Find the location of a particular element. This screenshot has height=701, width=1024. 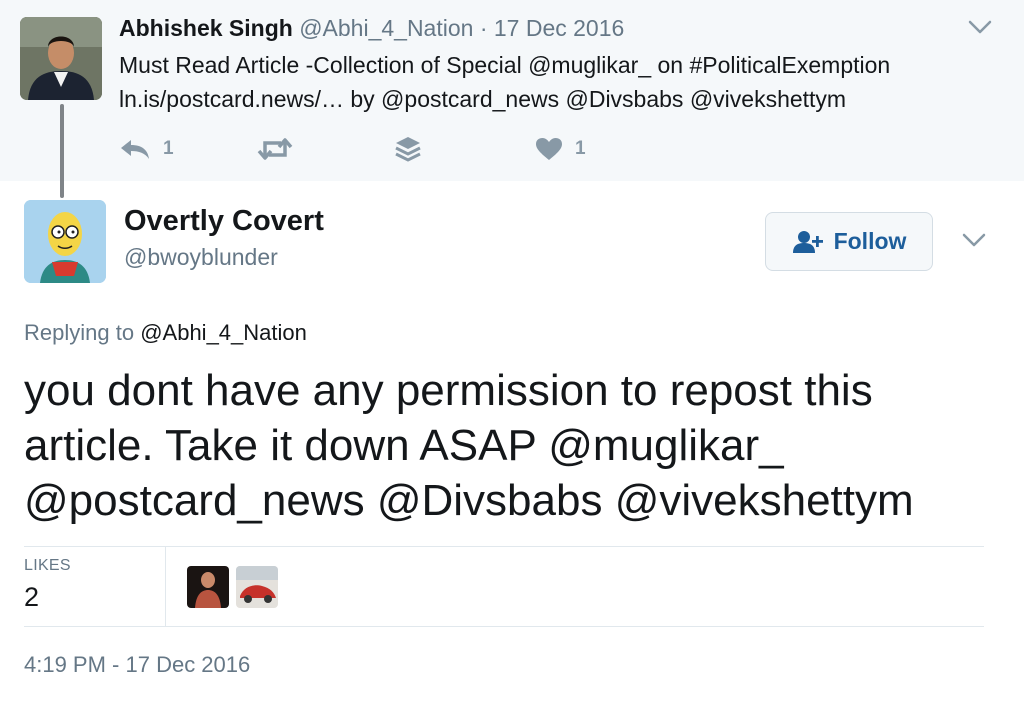

follow-button: Follow is located at coordinates (849, 241).